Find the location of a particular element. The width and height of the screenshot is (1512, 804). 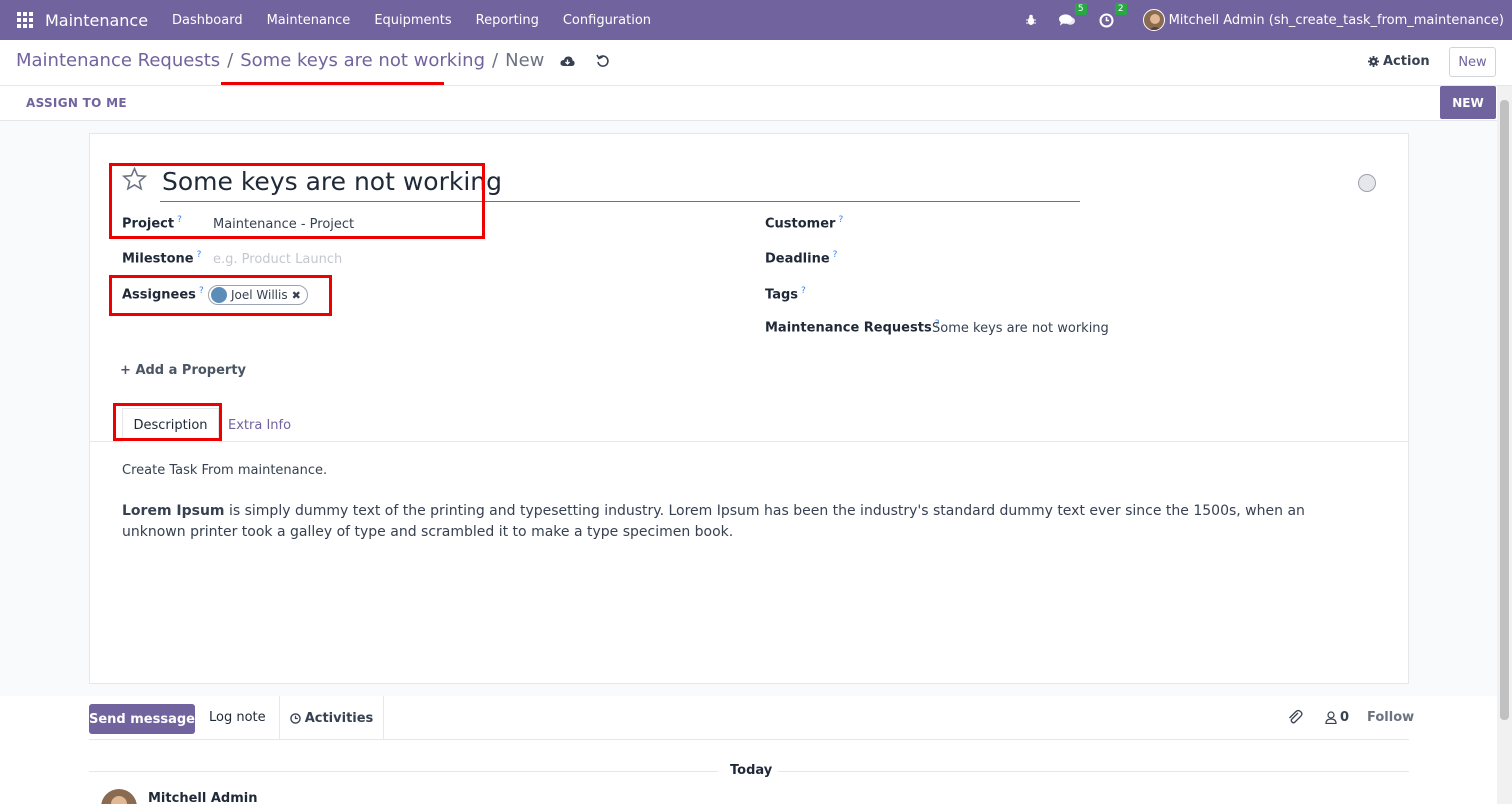

remove-tag-icon: ✖ is located at coordinates (296, 295).